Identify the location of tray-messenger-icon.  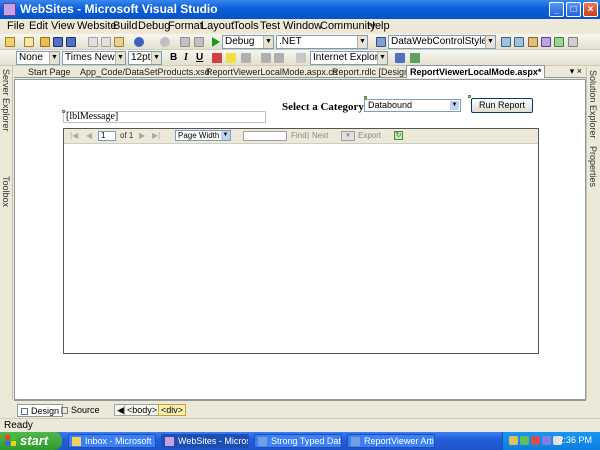
(546, 440).